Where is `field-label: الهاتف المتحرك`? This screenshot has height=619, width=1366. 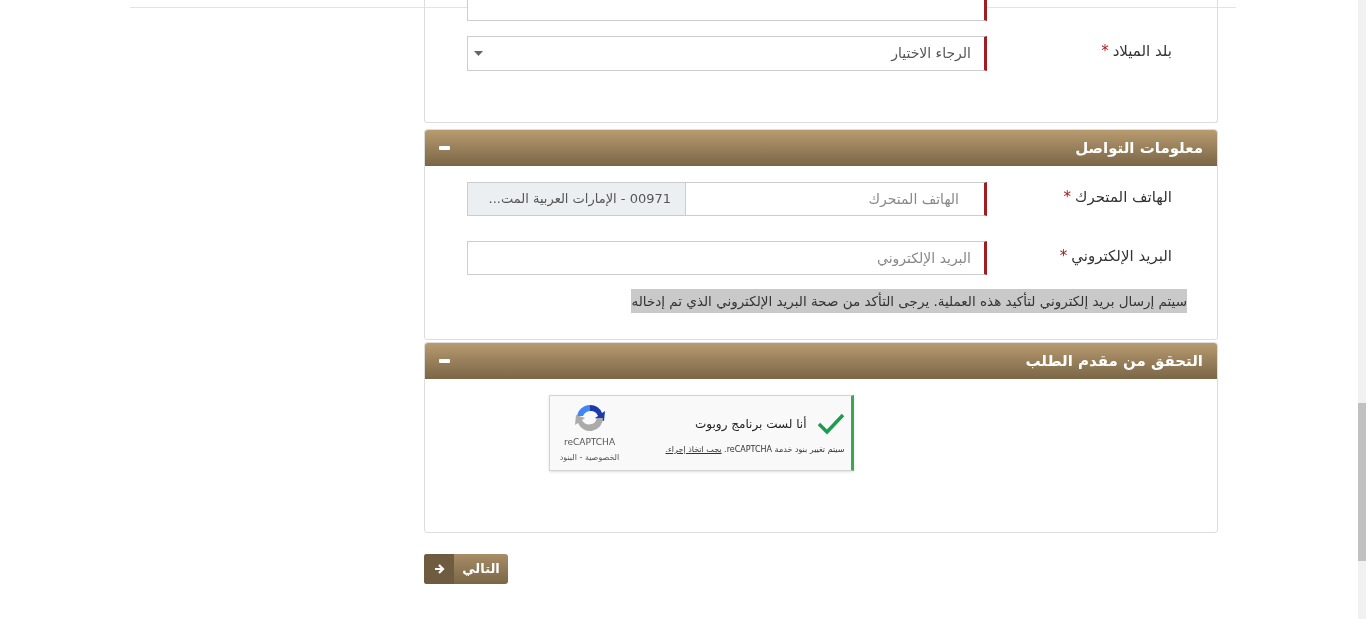
field-label: الهاتف المتحرك is located at coordinates (1123, 197).